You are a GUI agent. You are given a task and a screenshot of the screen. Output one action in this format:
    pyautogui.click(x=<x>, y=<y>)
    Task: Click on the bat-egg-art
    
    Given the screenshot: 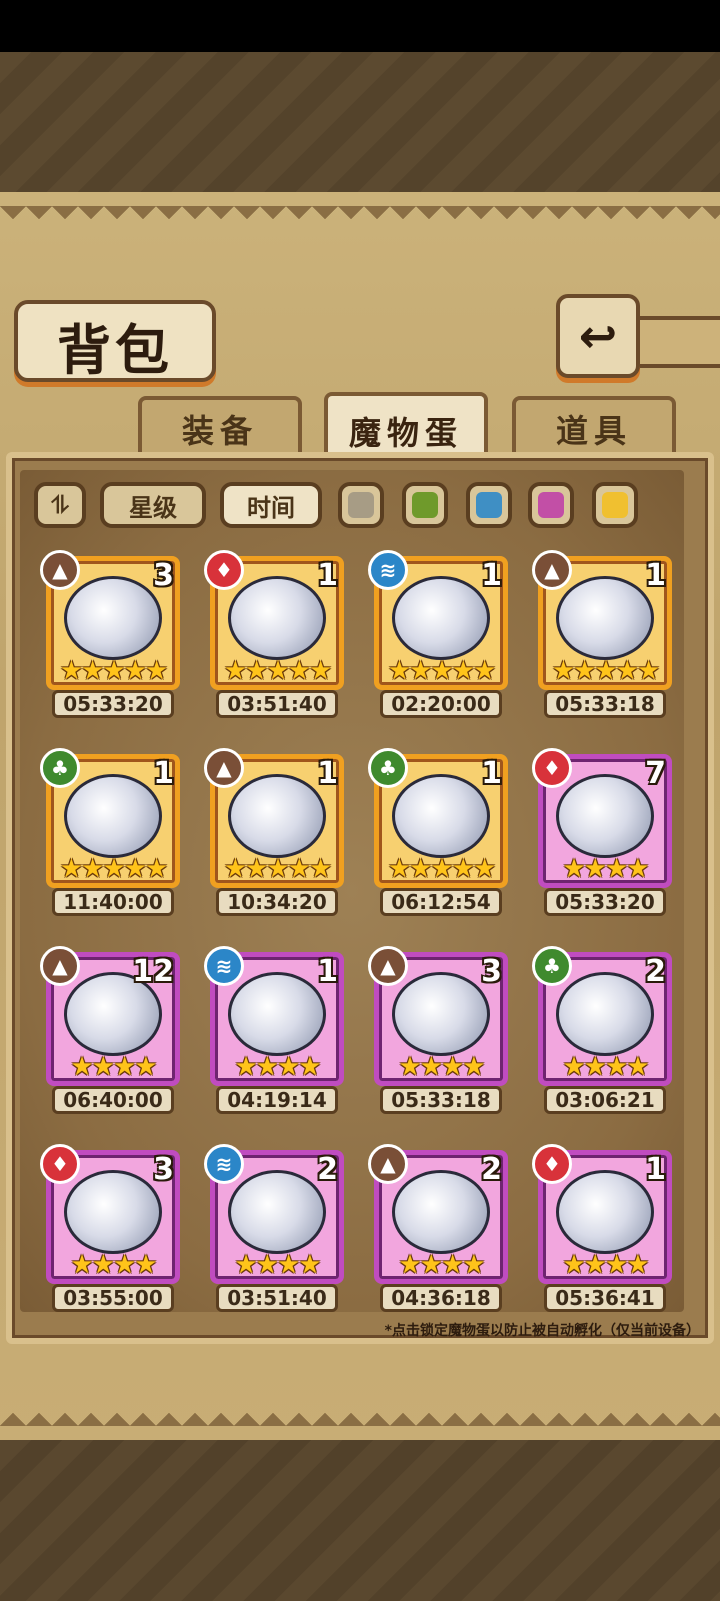 What is the action you would take?
    pyautogui.click(x=113, y=1212)
    